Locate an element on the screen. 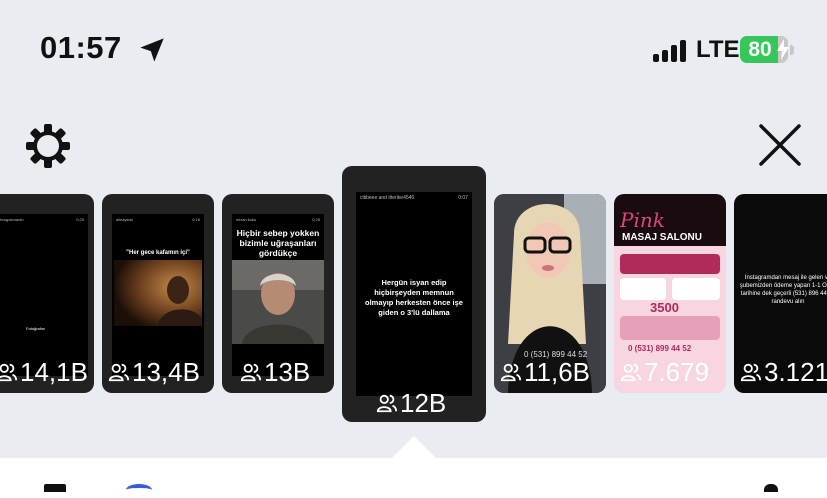 This screenshot has height=498, width=827. story-username: ebrugokmarsh is located at coordinates (12, 219).